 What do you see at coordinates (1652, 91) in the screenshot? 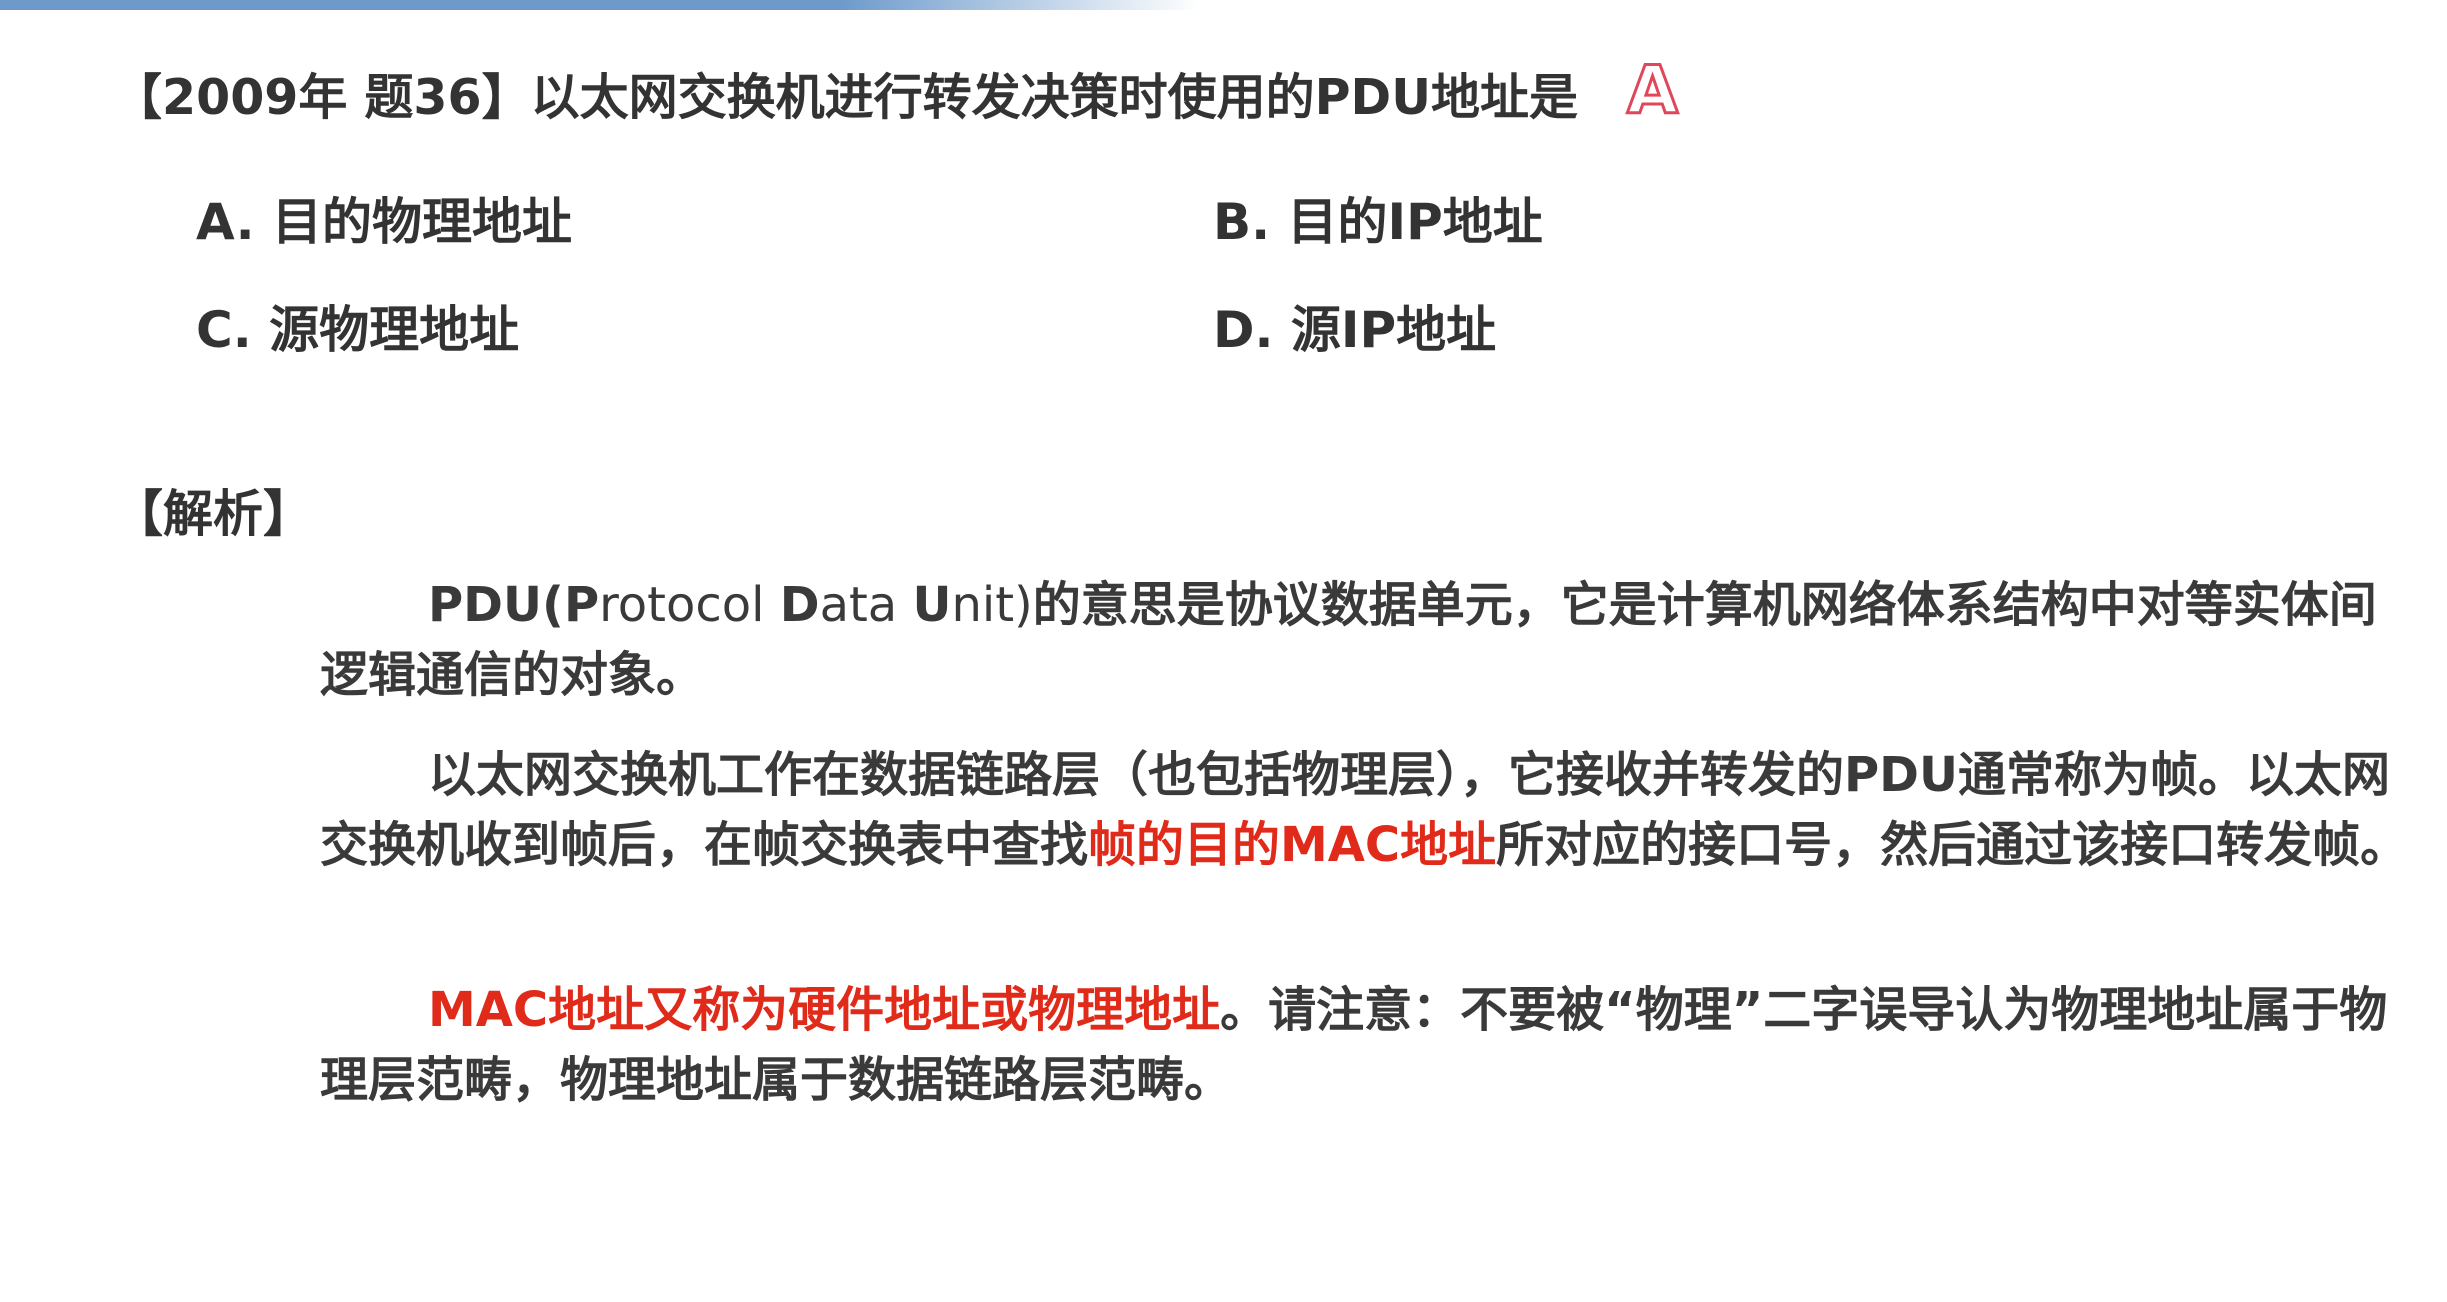
I see `answer-mark: A` at bounding box center [1652, 91].